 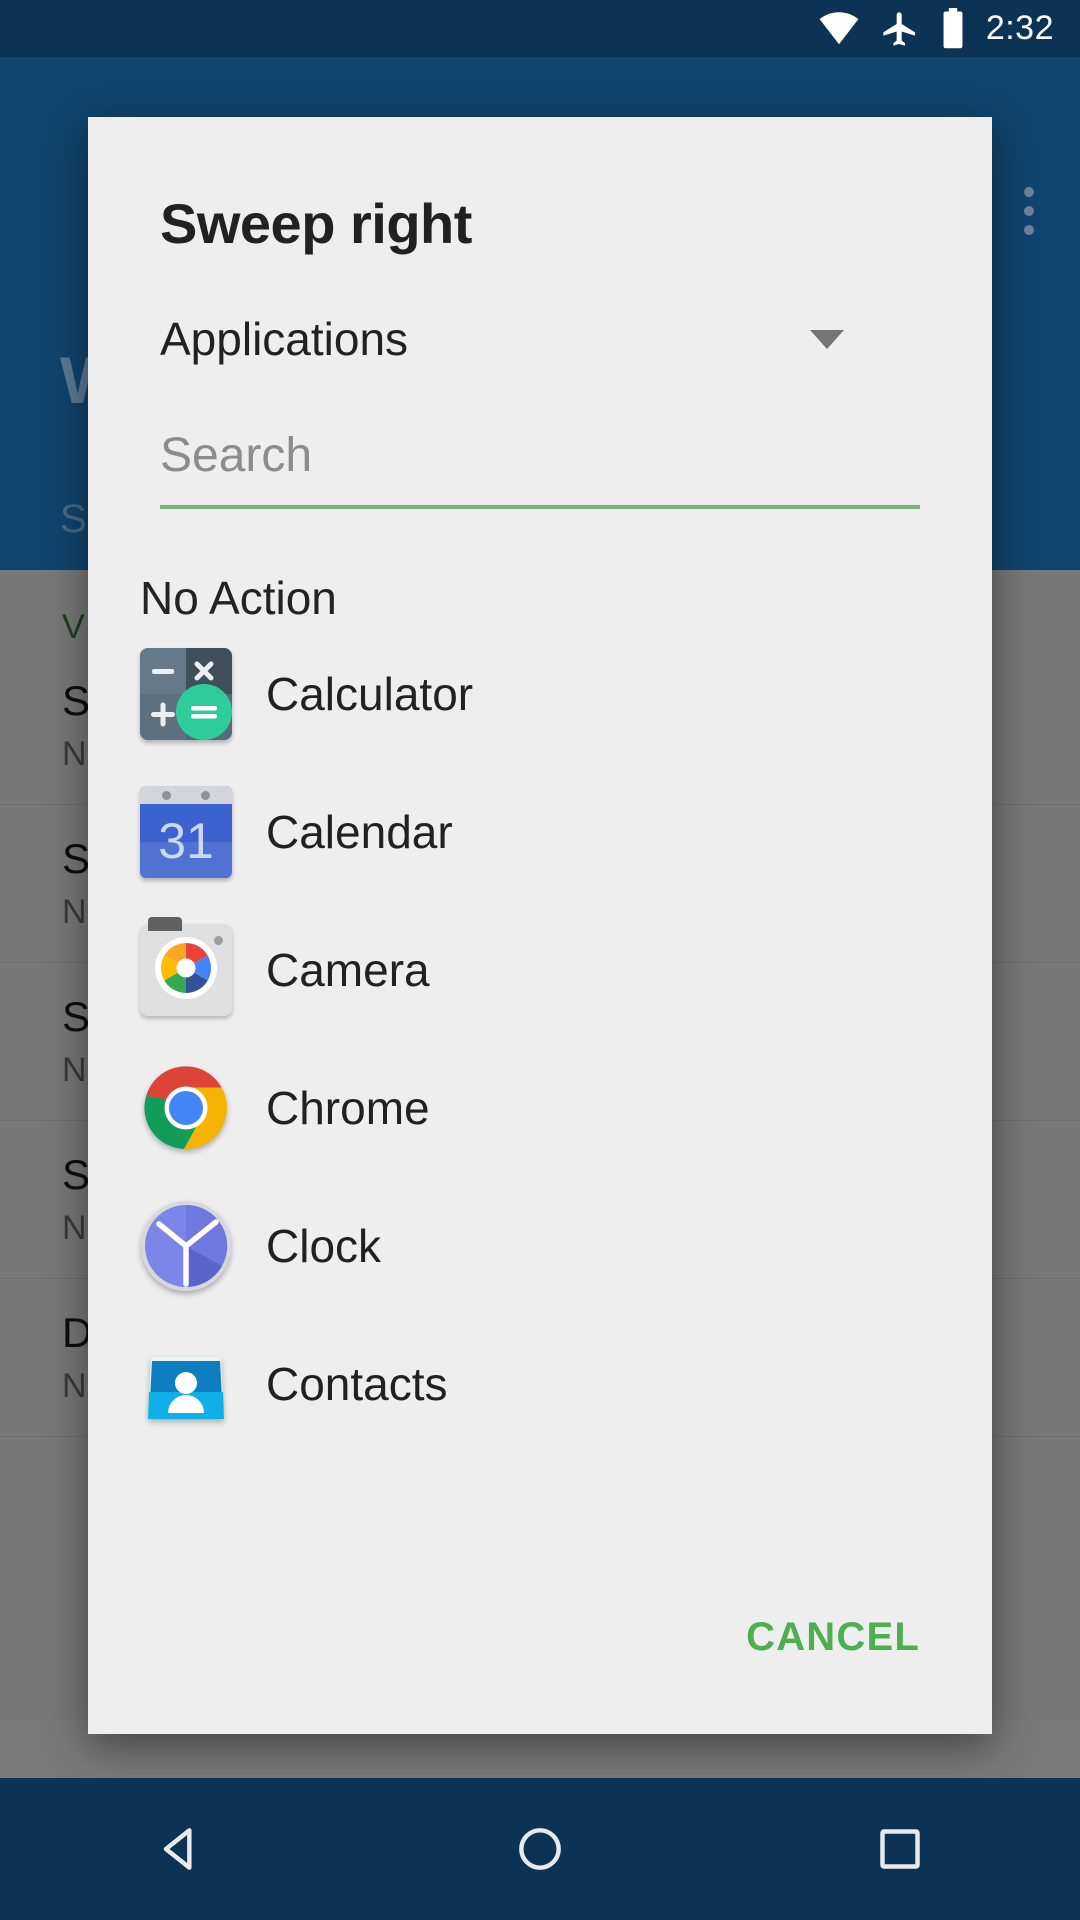 I want to click on list-item-label: Chrome, so click(x=348, y=1108).